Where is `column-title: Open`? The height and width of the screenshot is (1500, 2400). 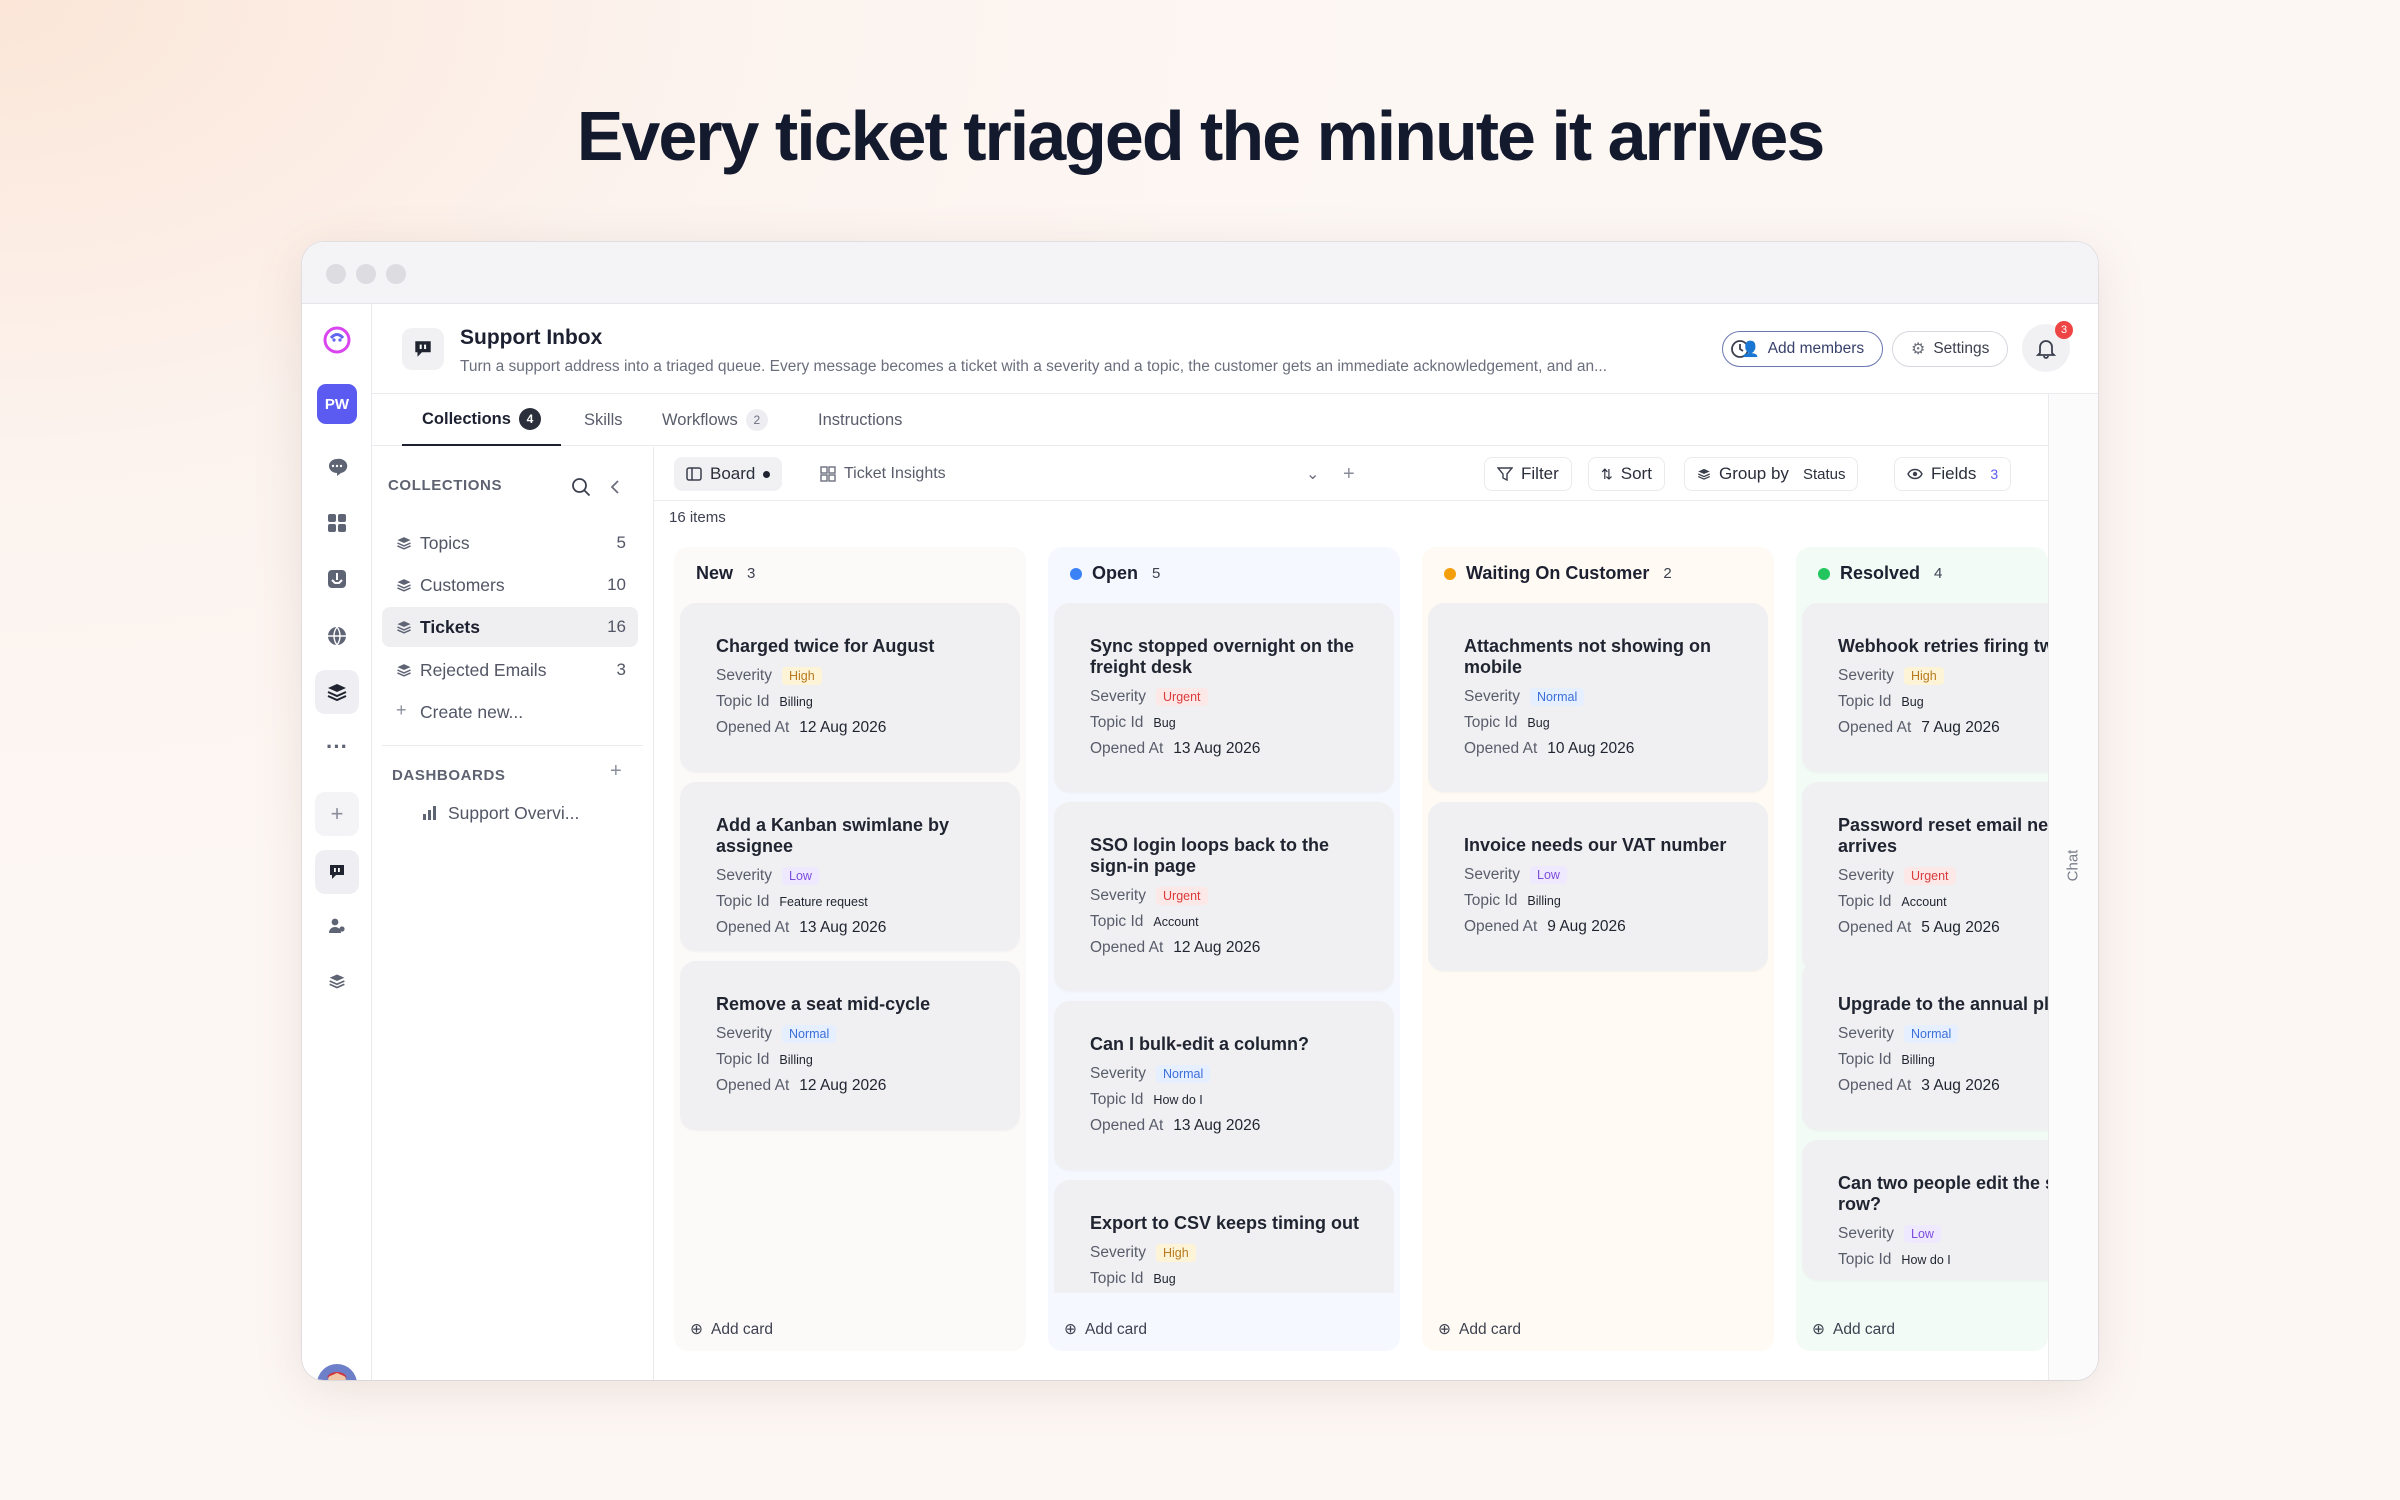
column-title: Open is located at coordinates (1115, 573).